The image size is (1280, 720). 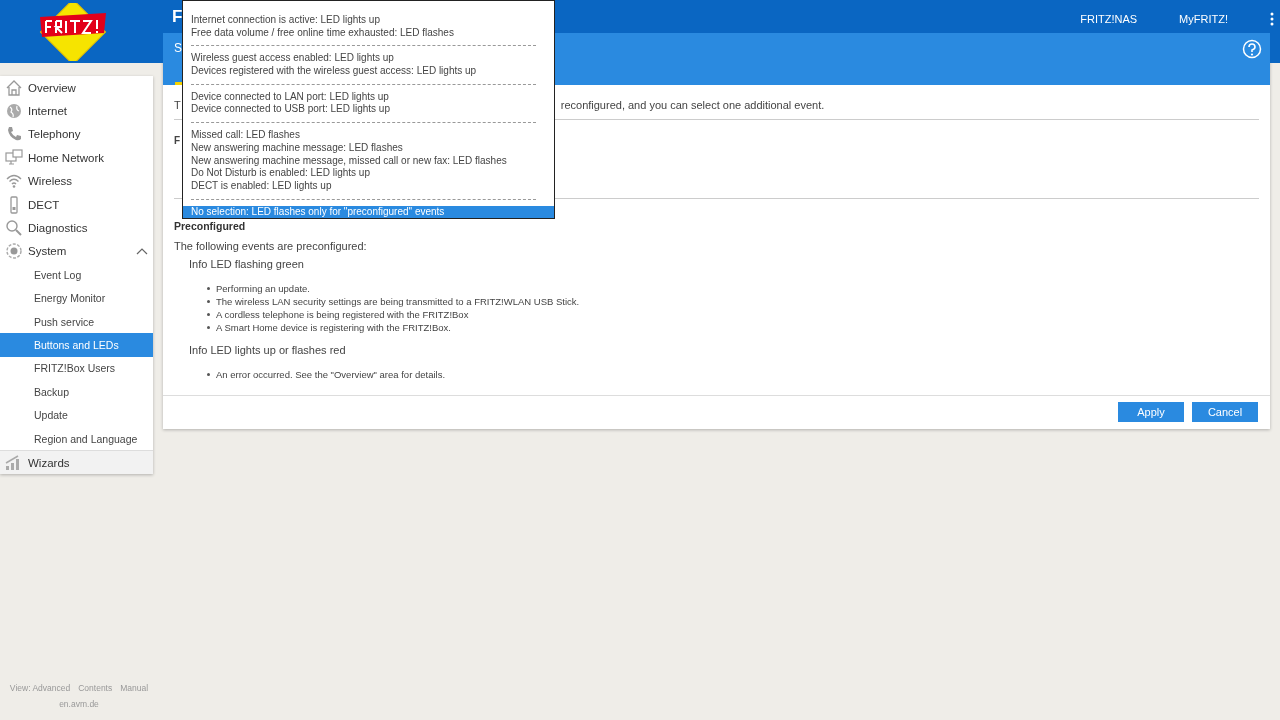 What do you see at coordinates (368, 186) in the screenshot?
I see `dropdown-option: DECT is enabled: LED lights up` at bounding box center [368, 186].